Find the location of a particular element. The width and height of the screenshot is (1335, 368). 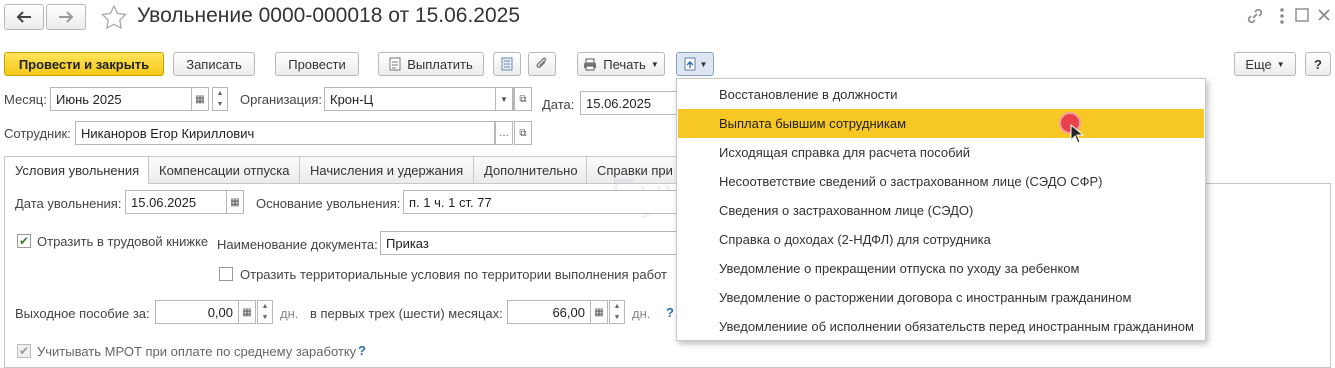

report-button is located at coordinates (507, 64).